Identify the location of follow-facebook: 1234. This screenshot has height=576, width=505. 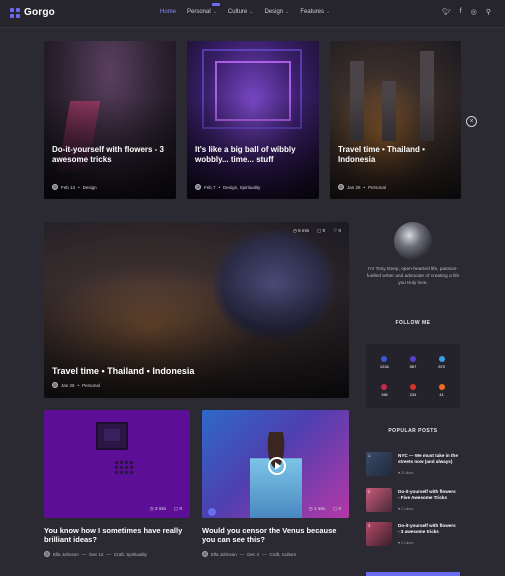
(384, 362).